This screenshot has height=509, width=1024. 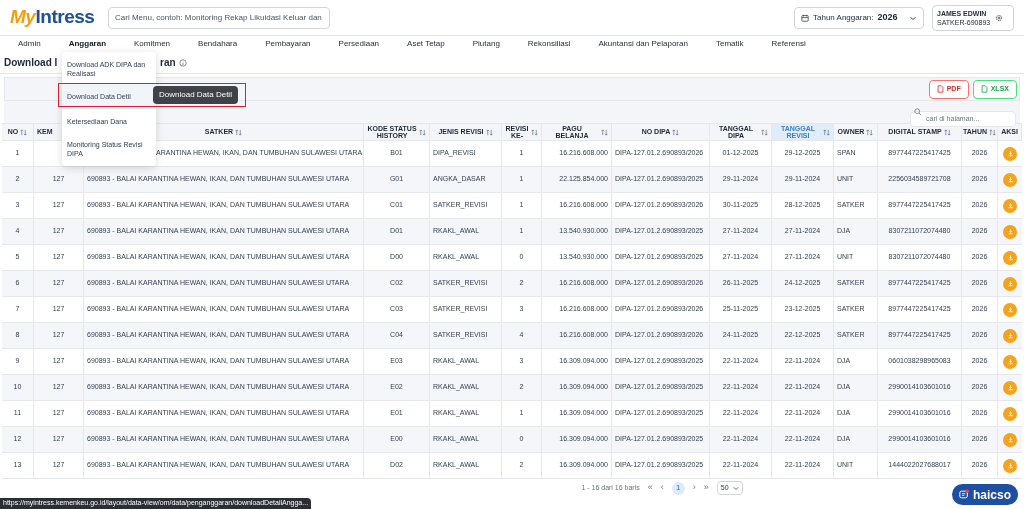 What do you see at coordinates (168, 63) in the screenshot?
I see `page-title: ran` at bounding box center [168, 63].